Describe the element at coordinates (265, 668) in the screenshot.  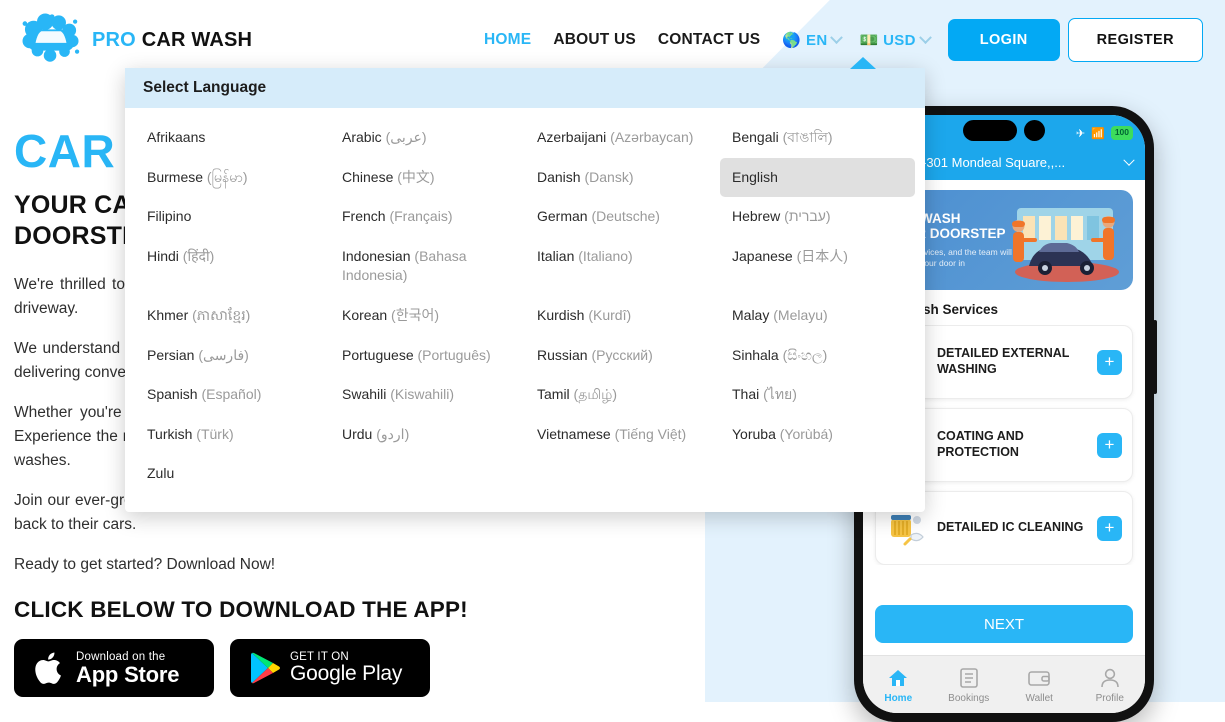
I see `google-play-icon` at that location.